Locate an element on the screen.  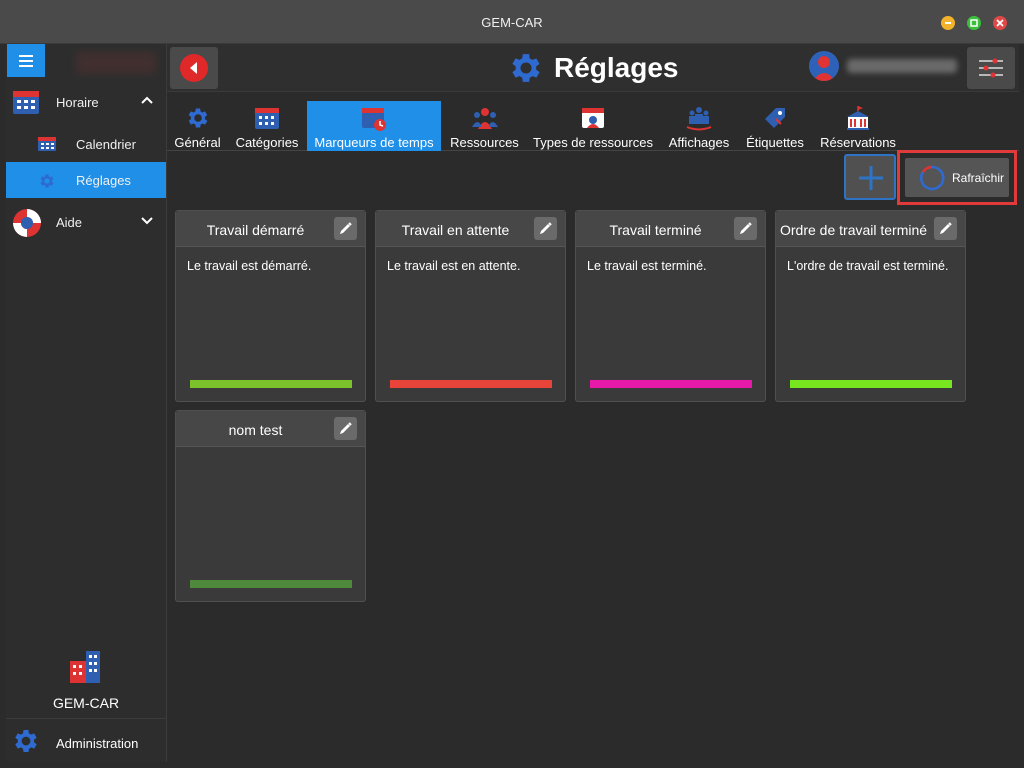
people-group-icon is located at coordinates (484, 118).